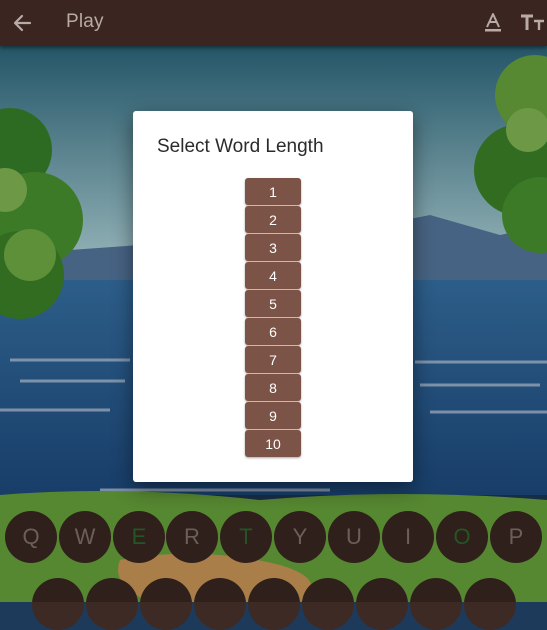 The width and height of the screenshot is (547, 630). I want to click on app-bar: Play, so click(273, 23).